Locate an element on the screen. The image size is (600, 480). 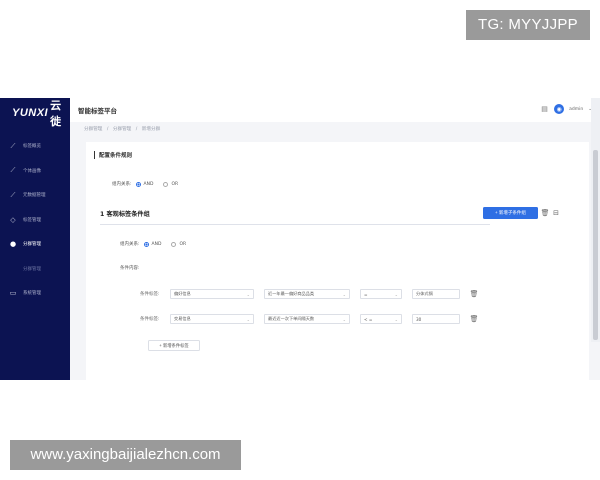
logo-text: 云徙 is located at coordinates (56, 114).